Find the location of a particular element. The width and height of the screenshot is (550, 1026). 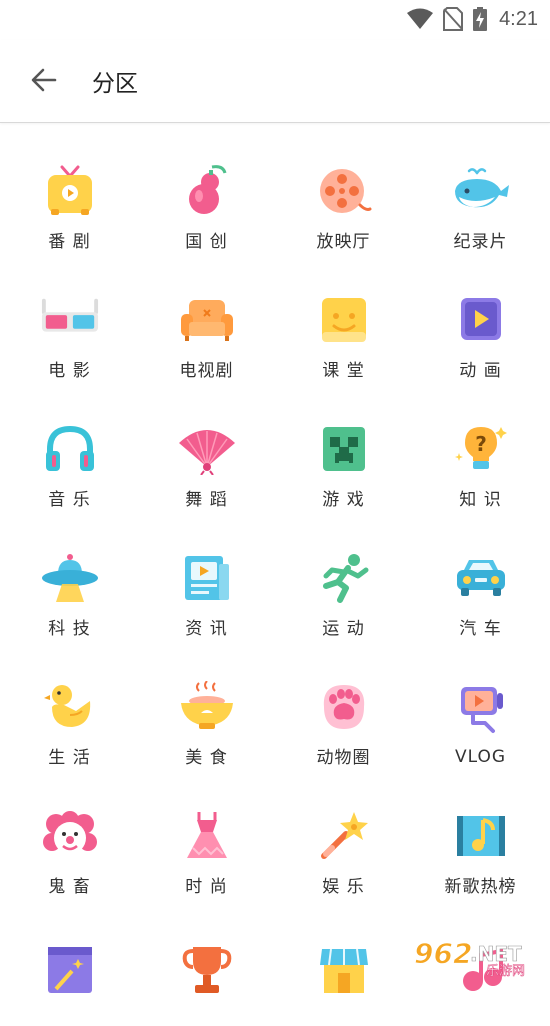

category-item-shishang: 时 尚 is located at coordinates (206, 832).